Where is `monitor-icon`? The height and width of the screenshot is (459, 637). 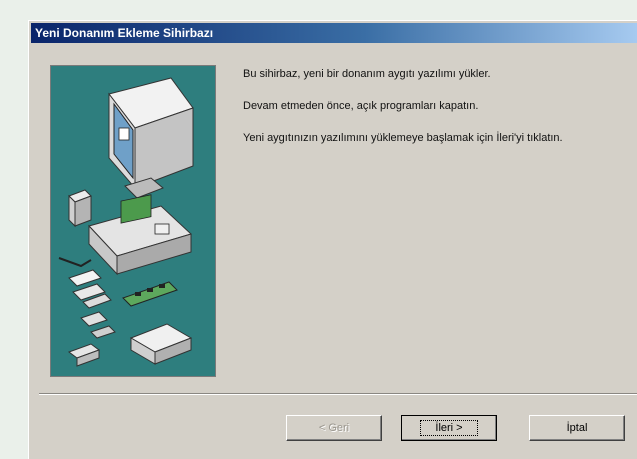
monitor-icon is located at coordinates (151, 138).